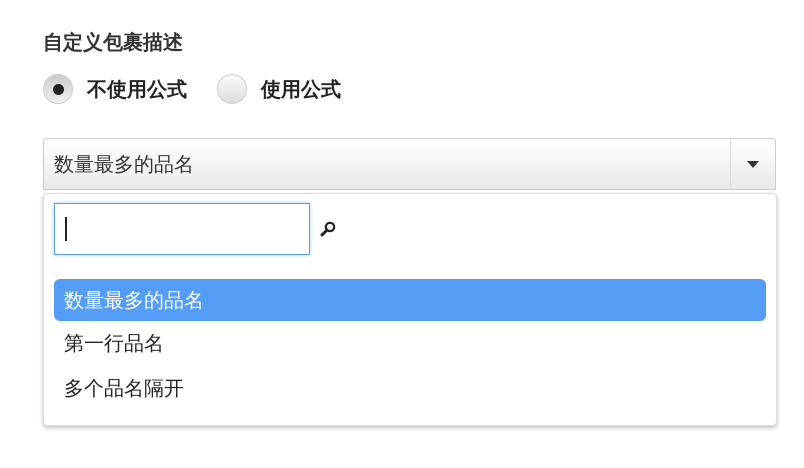 The height and width of the screenshot is (468, 804). Describe the element at coordinates (328, 229) in the screenshot. I see `search-icon` at that location.